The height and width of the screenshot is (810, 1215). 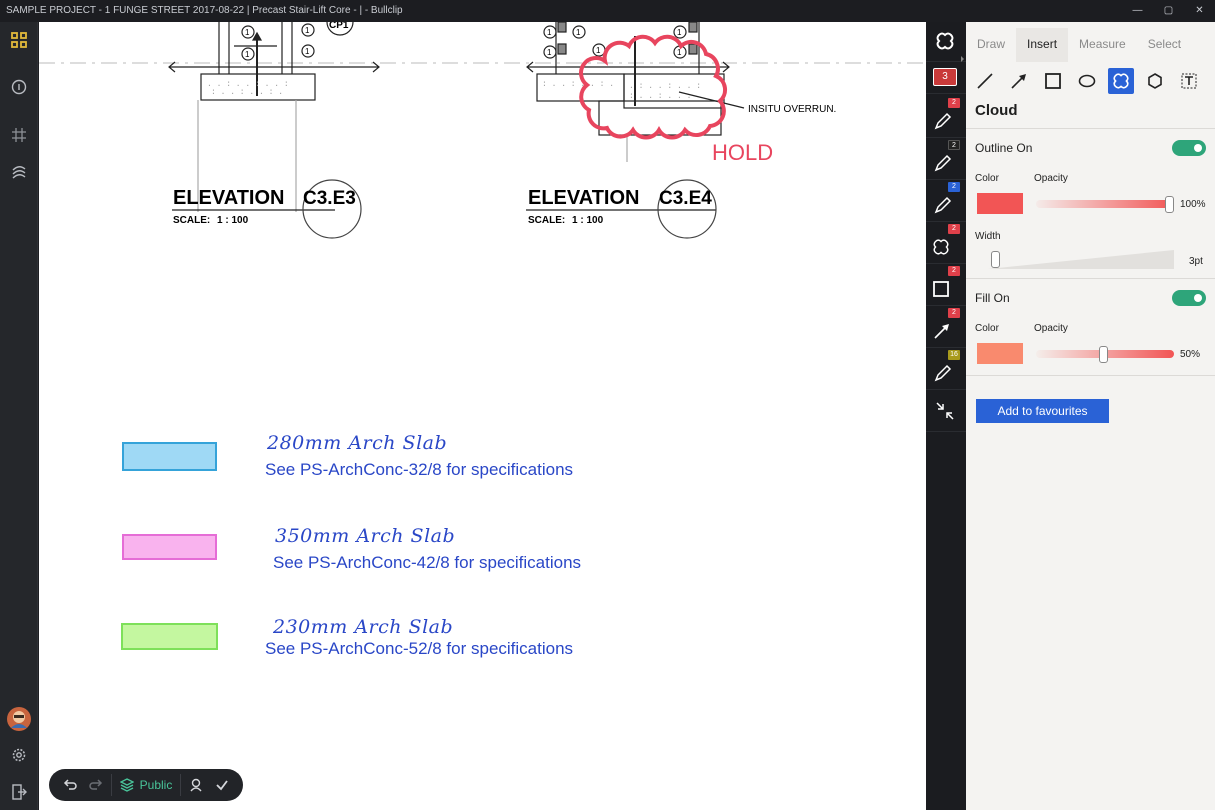 I want to click on tool-title: Cloud, so click(x=996, y=110).